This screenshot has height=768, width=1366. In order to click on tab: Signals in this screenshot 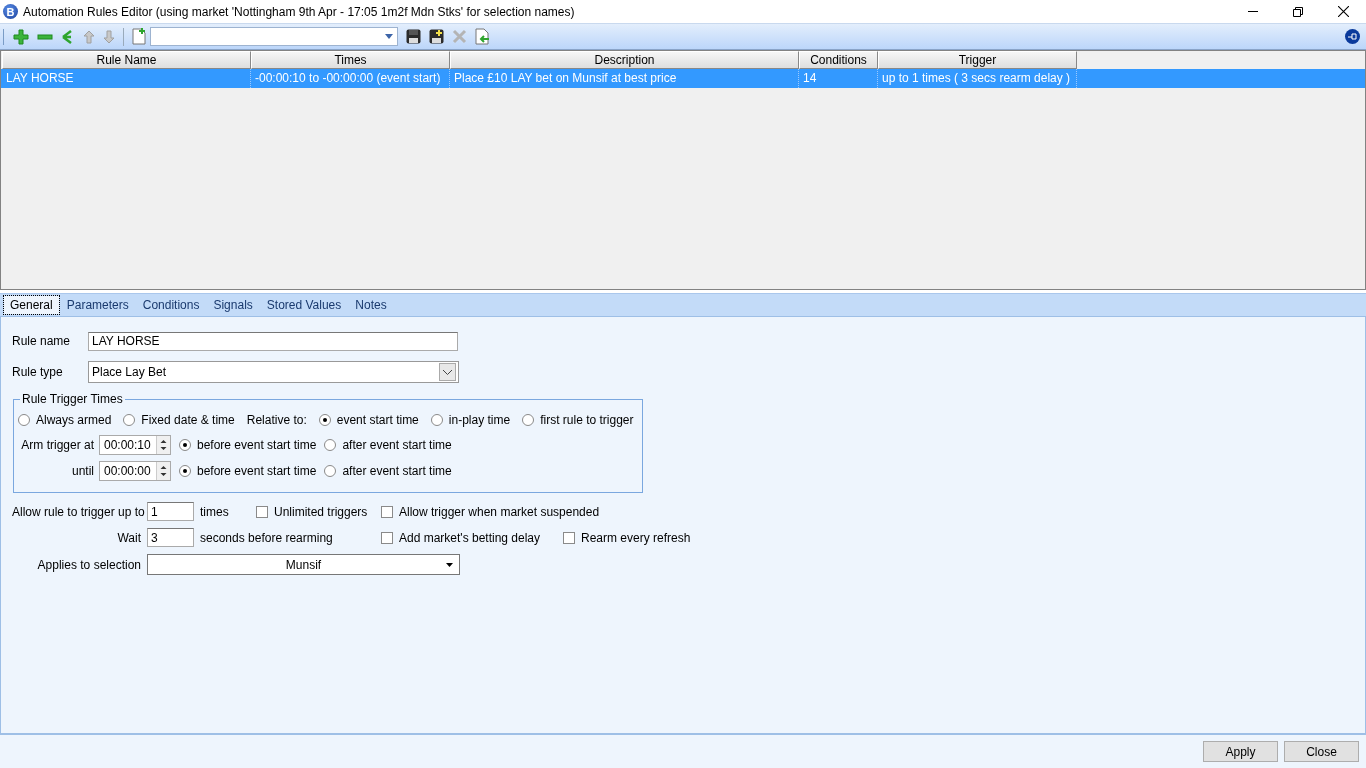, I will do `click(233, 305)`.